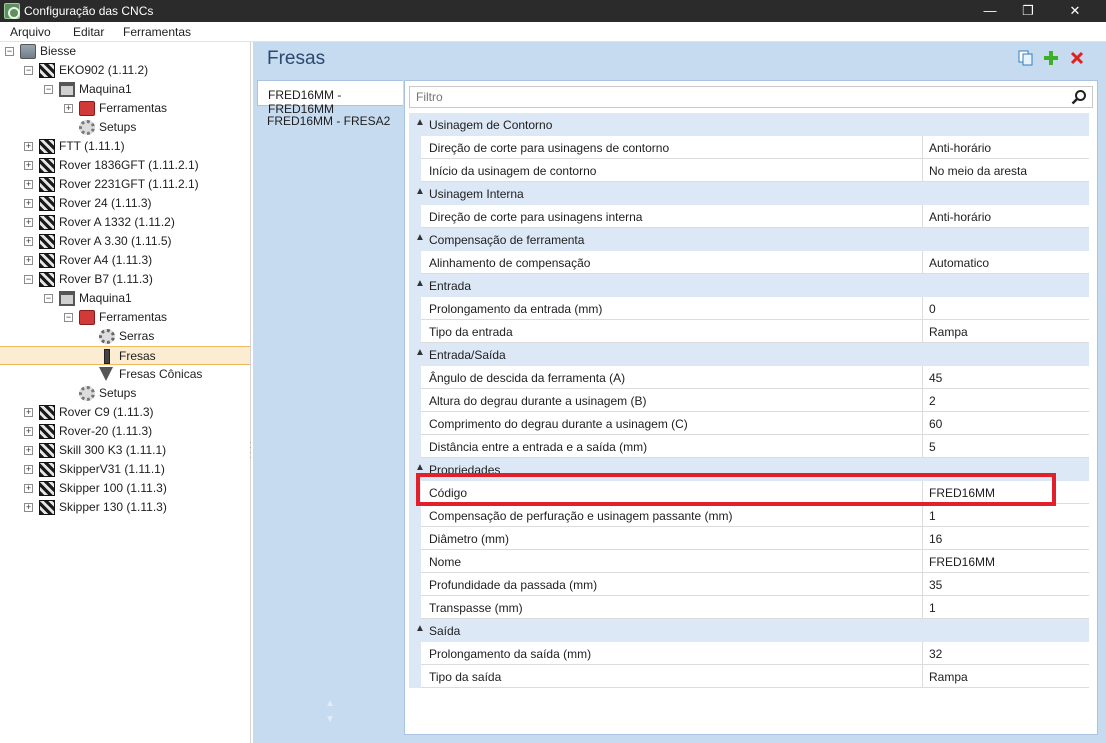  What do you see at coordinates (125, 260) in the screenshot?
I see `tree-node: + Rover A4 (1.11.3)` at bounding box center [125, 260].